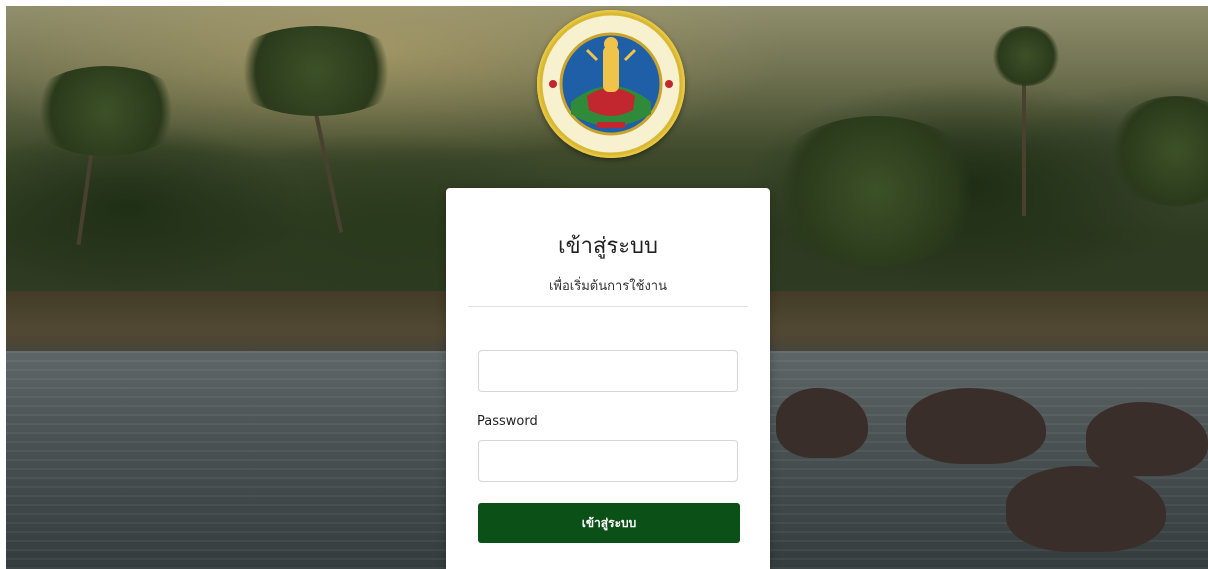 This screenshot has width=1208, height=569. I want to click on login-subtitle: เพื่อเริ่มต้นการใช้งาน, so click(607, 286).